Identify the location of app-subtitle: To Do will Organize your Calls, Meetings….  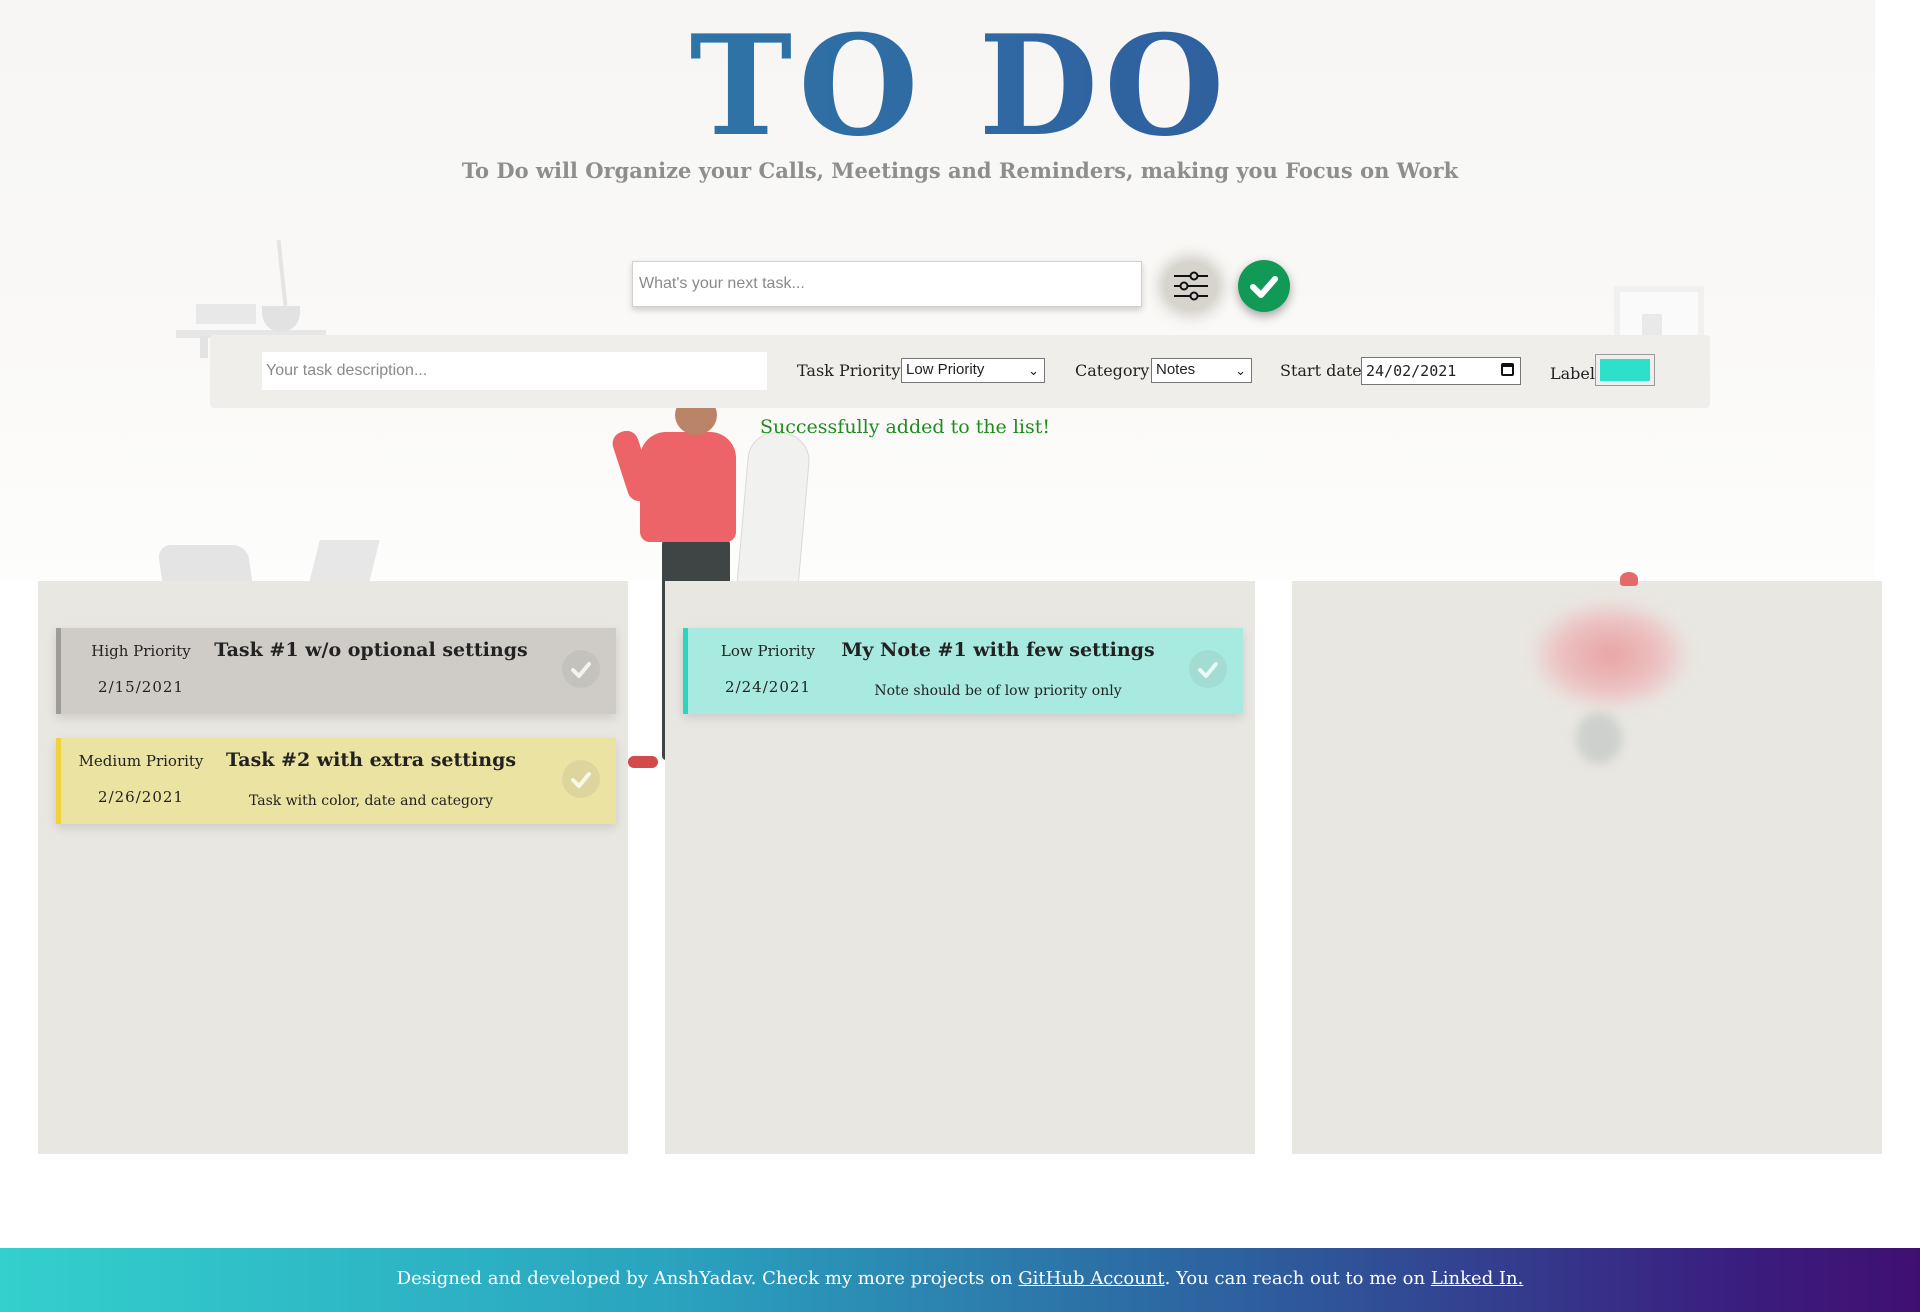
(960, 170).